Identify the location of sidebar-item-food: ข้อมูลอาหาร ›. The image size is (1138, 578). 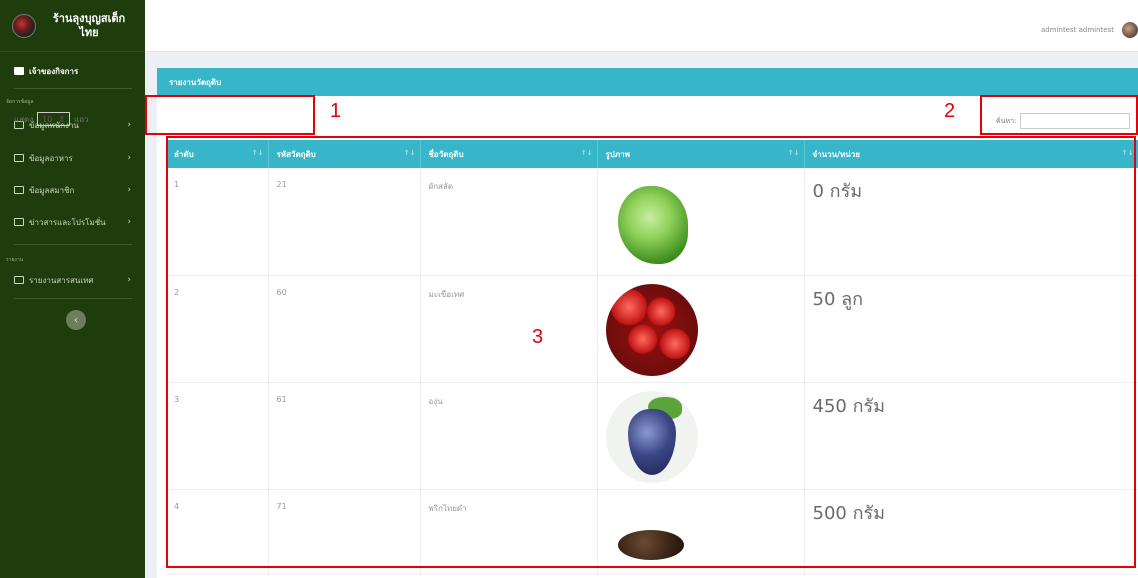
(72, 158).